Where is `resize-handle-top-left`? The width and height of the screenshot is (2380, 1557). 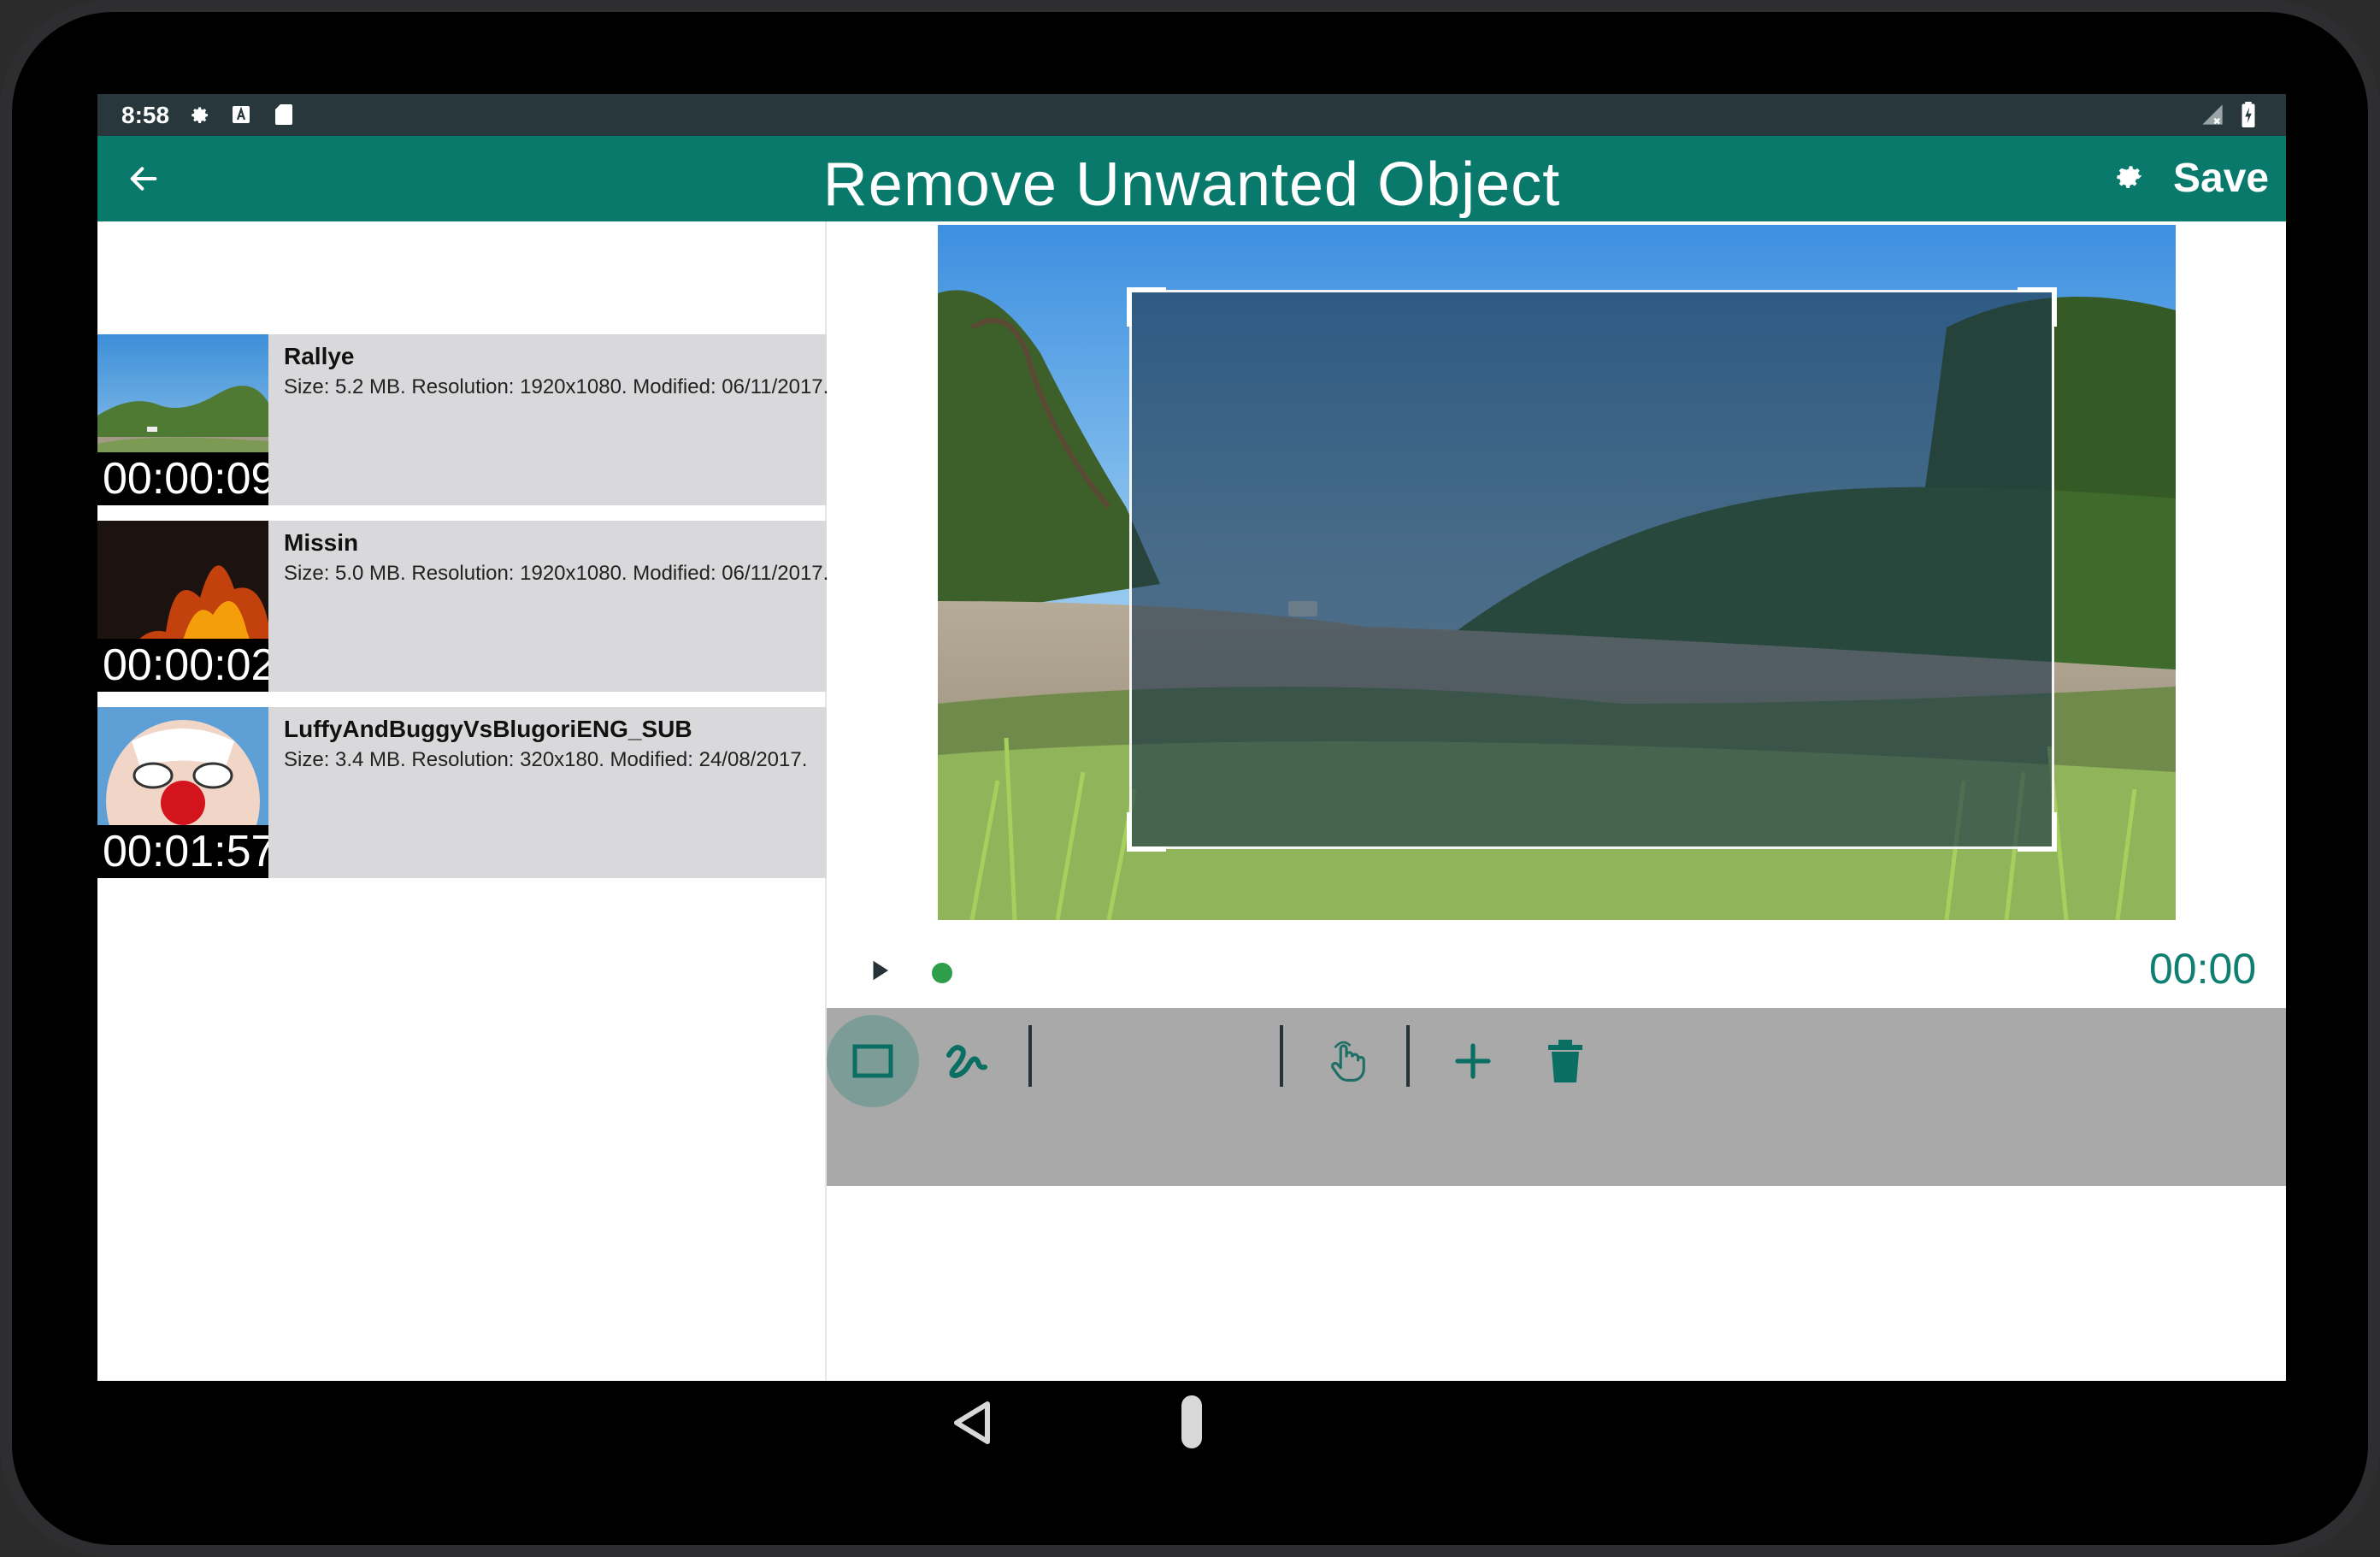
resize-handle-top-left is located at coordinates (1146, 307).